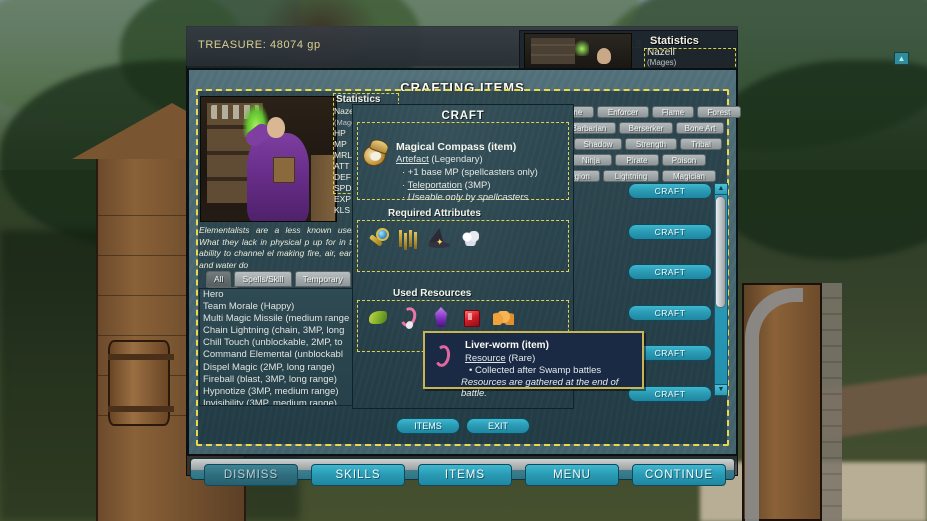 This screenshot has height=521, width=927. I want to click on list-item: Fireball (blast, 3MP, long range), so click(280, 380).